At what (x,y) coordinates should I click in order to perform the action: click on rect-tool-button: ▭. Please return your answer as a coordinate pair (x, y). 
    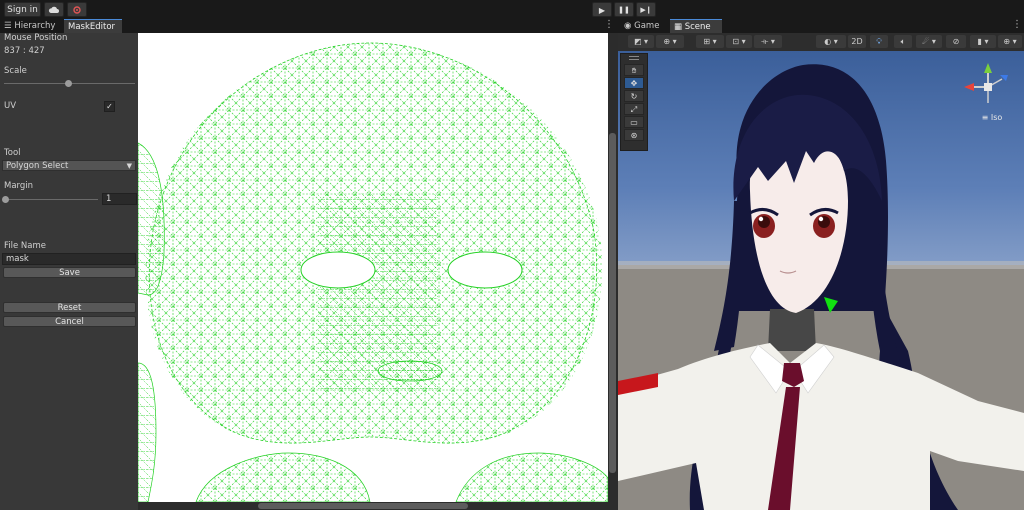
    Looking at the image, I should click on (634, 122).